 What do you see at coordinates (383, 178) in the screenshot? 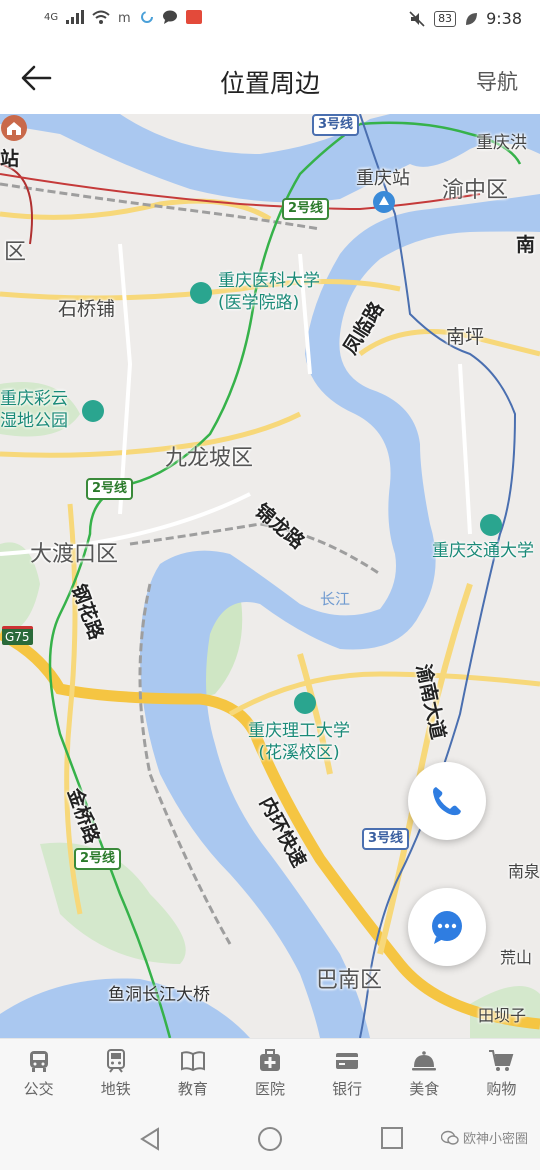
I see `place-label: 重庆站` at bounding box center [383, 178].